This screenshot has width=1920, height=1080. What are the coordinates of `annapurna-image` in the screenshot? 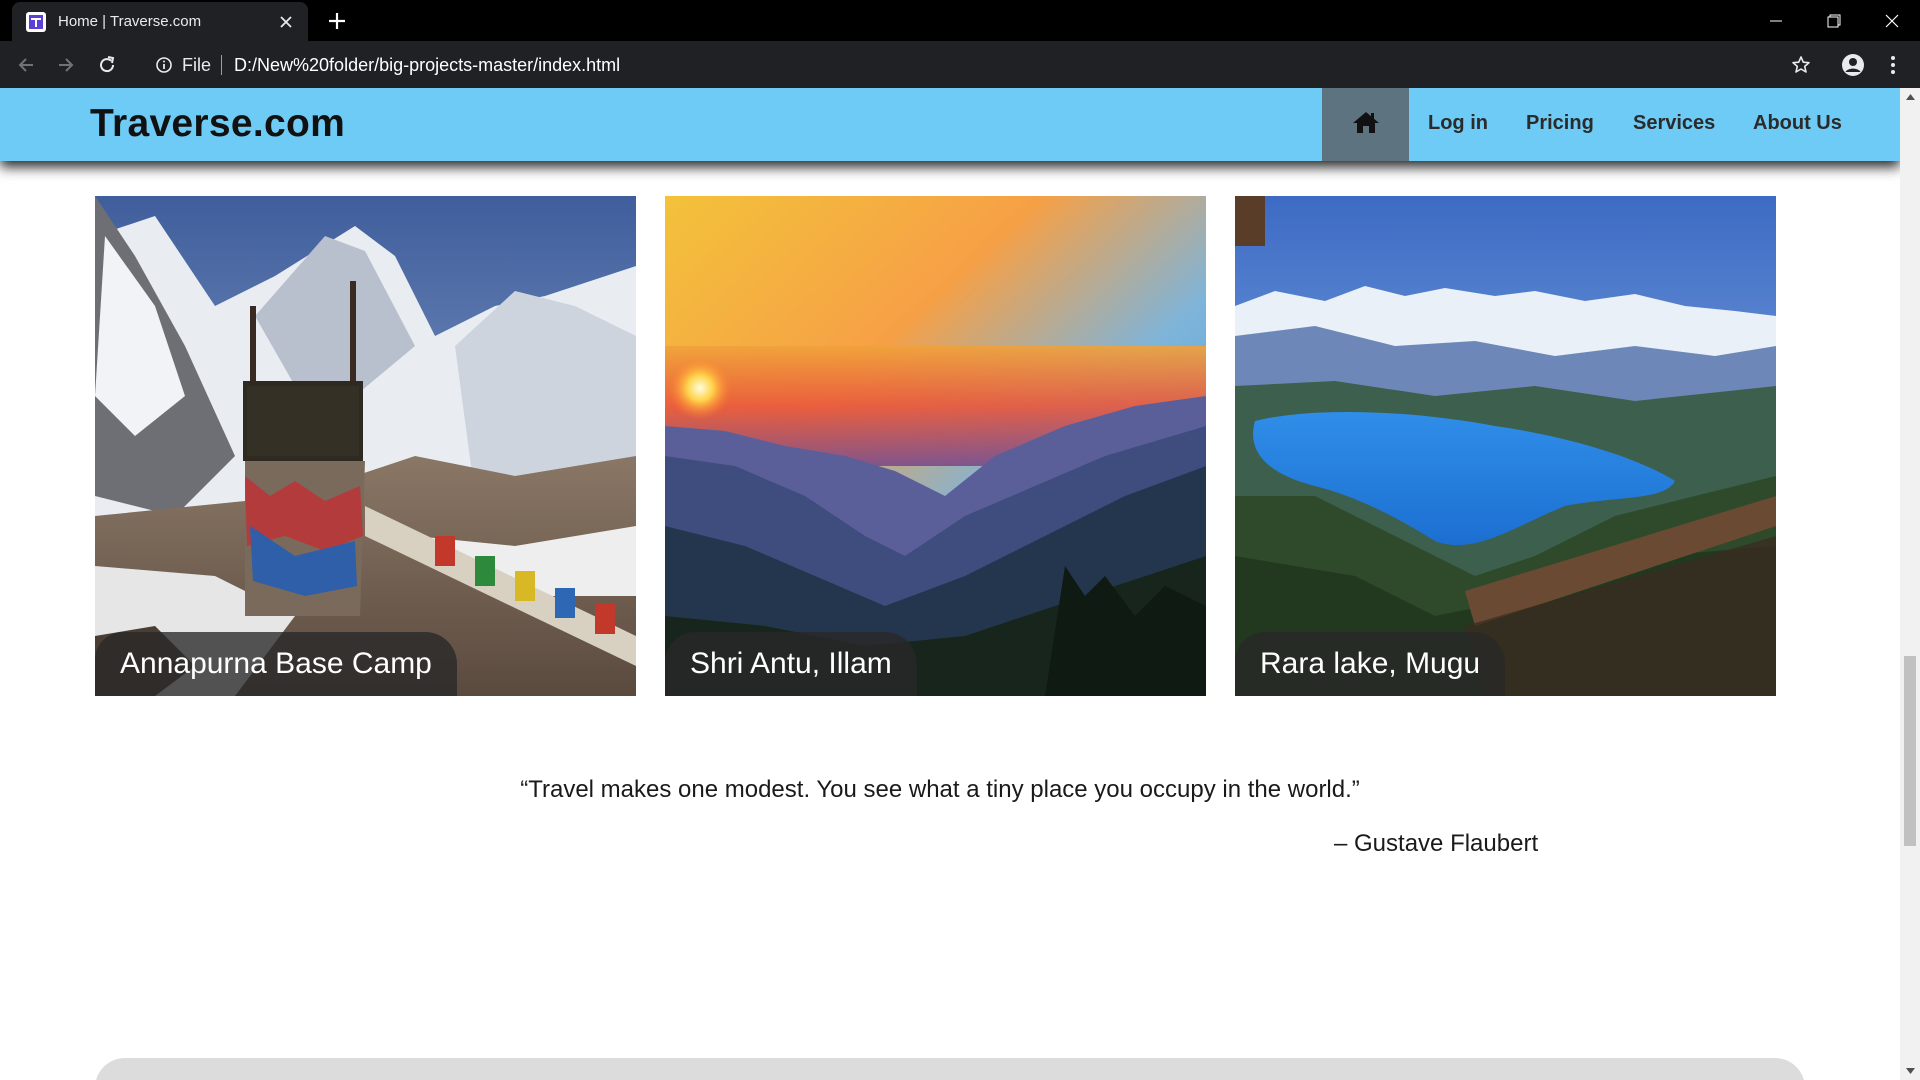 It's located at (365, 446).